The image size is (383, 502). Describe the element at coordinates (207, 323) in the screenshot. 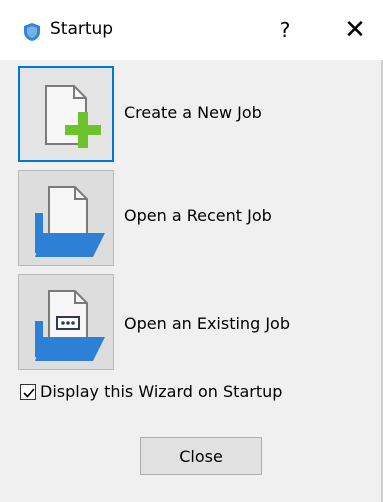

I see `open-existing-job-label: Open an Existing Job` at that location.